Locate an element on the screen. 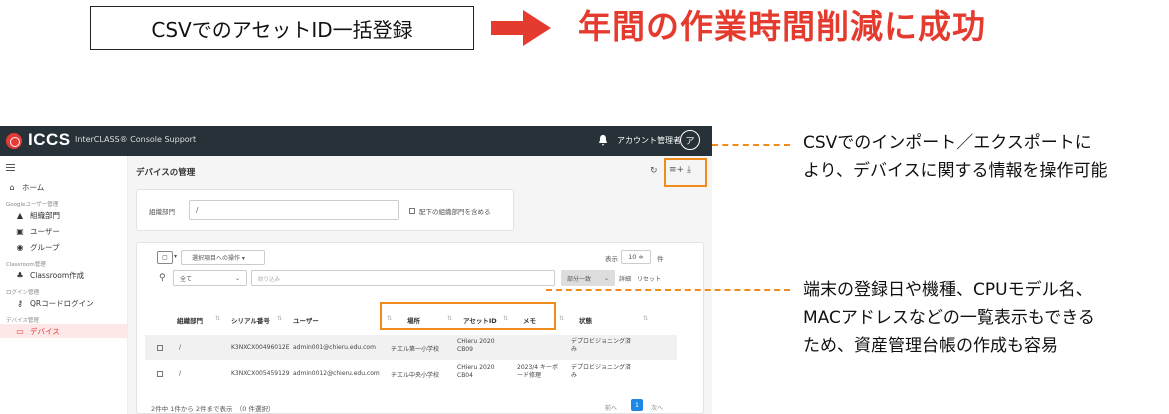 This screenshot has height=414, width=1169. org-label: 組織部門 is located at coordinates (162, 212).